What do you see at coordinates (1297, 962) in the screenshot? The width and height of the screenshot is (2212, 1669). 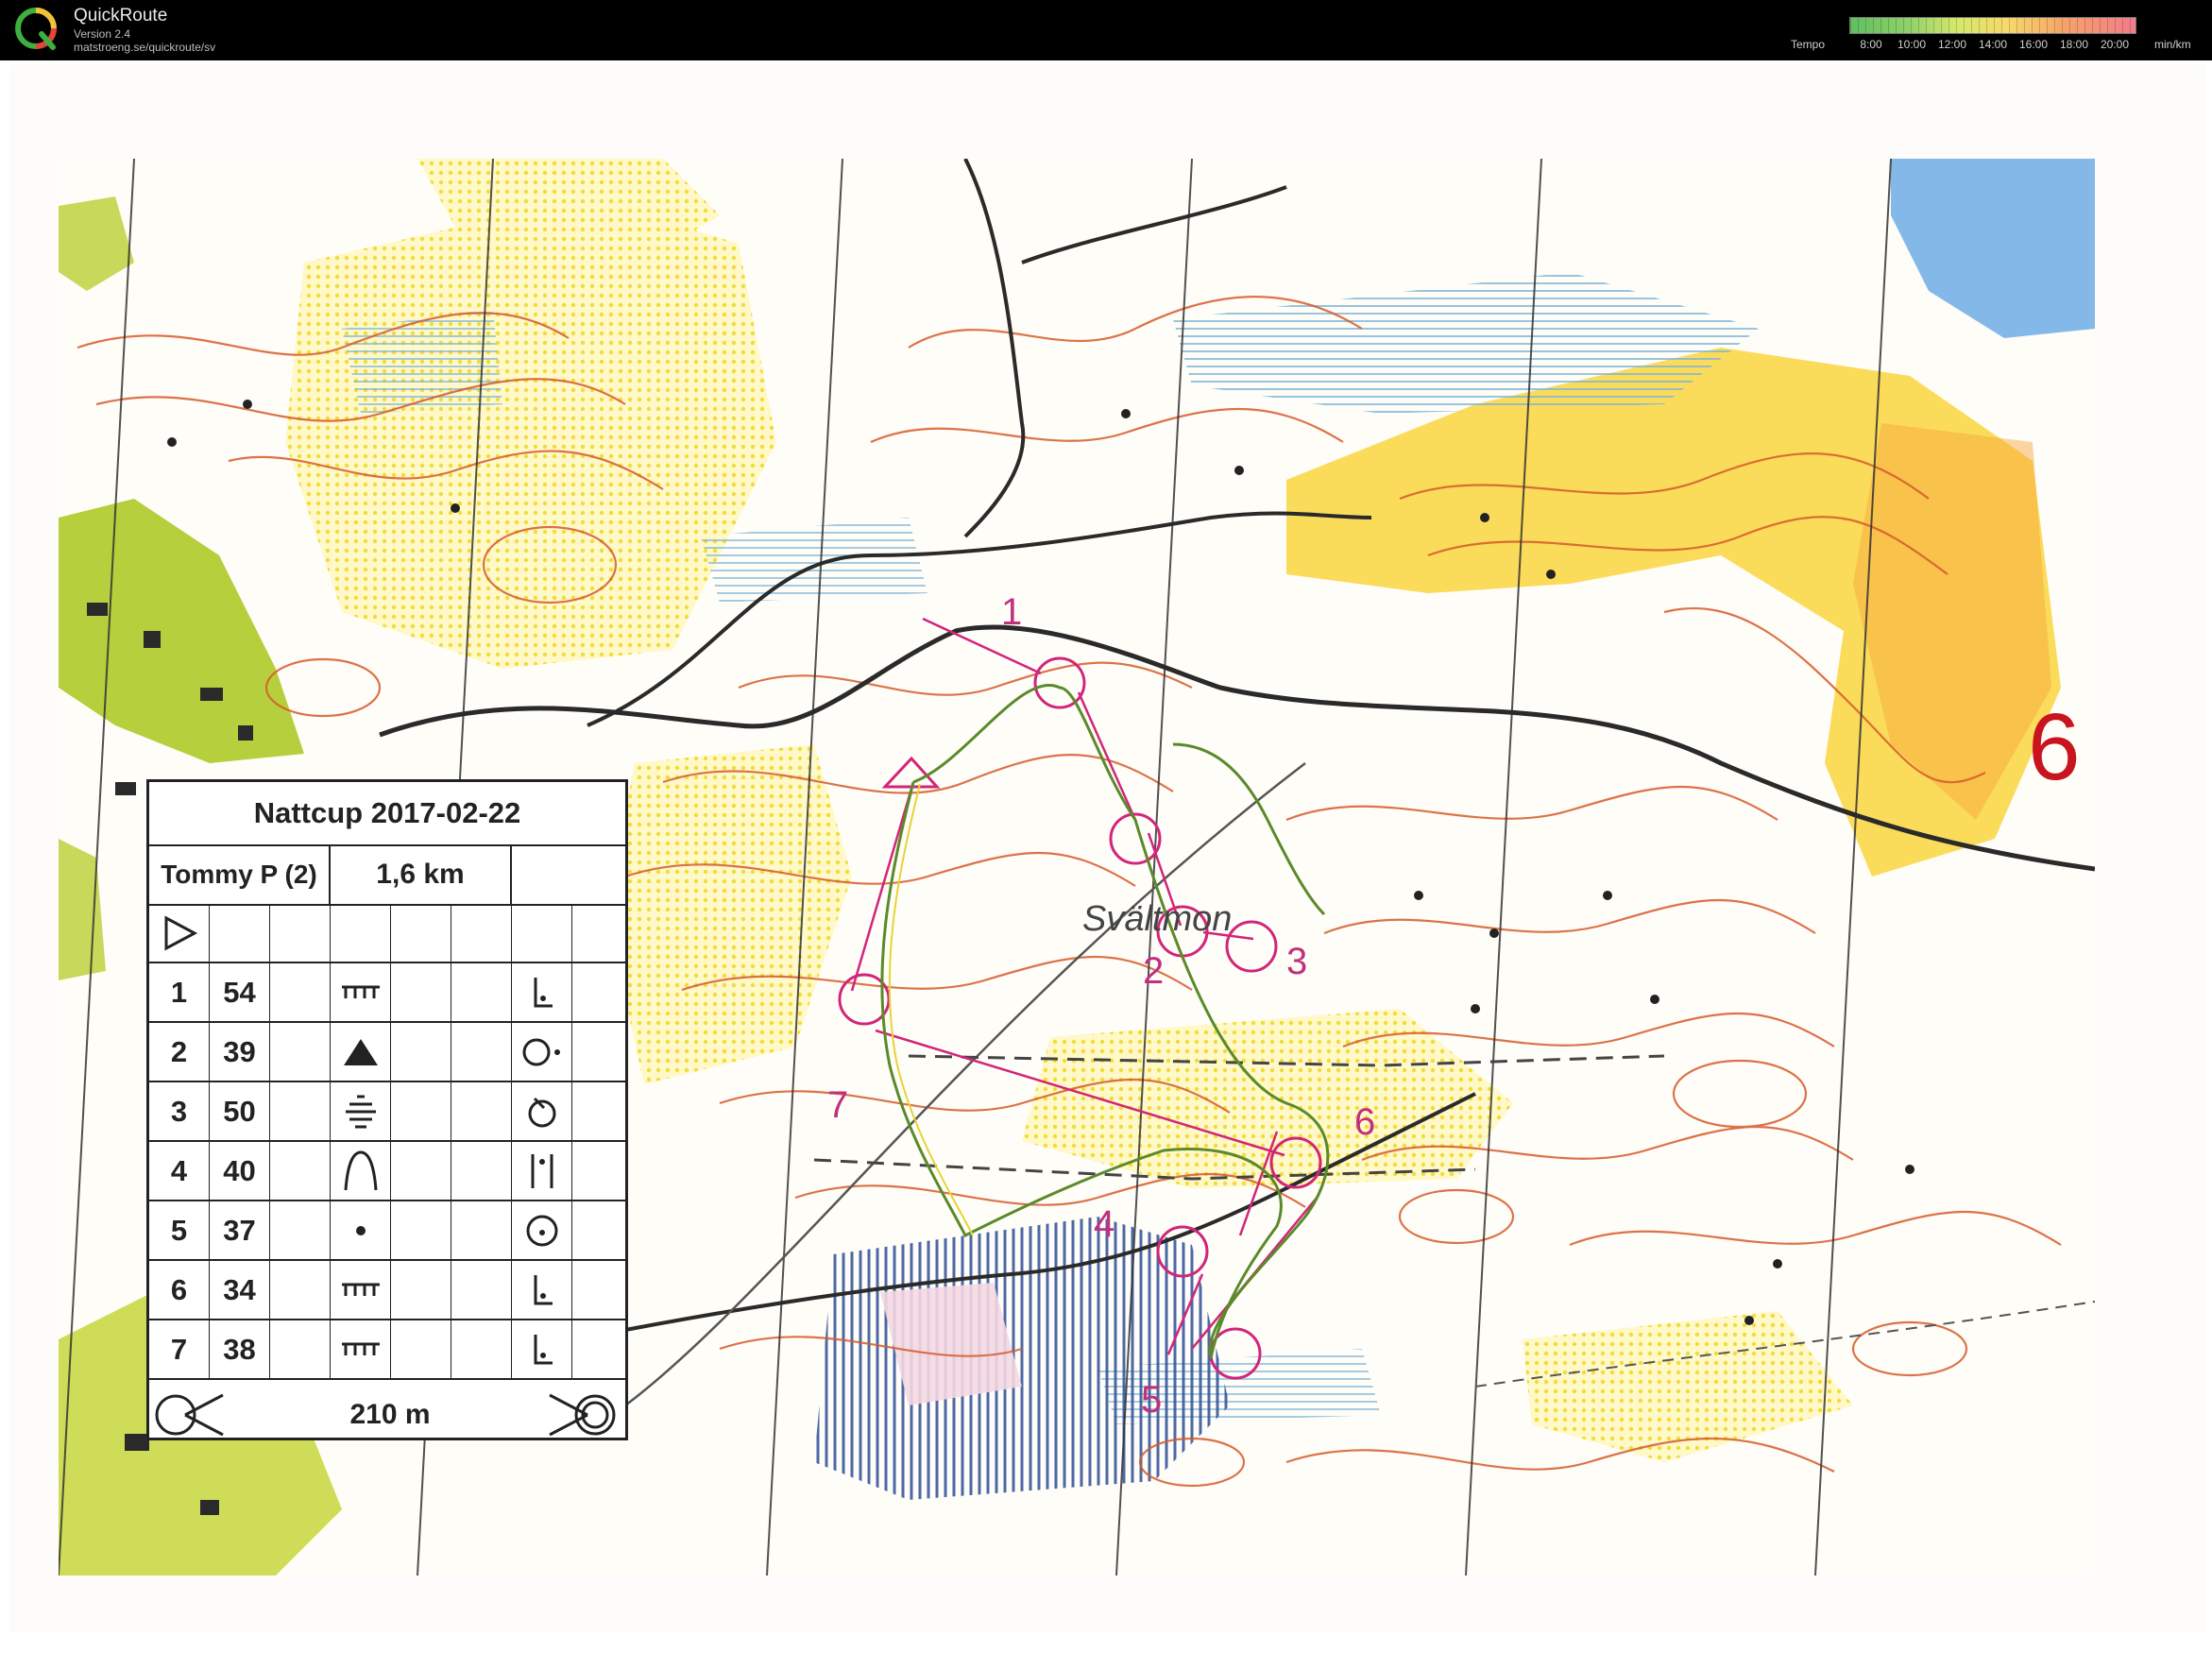 I see `control-label-3: 3` at bounding box center [1297, 962].